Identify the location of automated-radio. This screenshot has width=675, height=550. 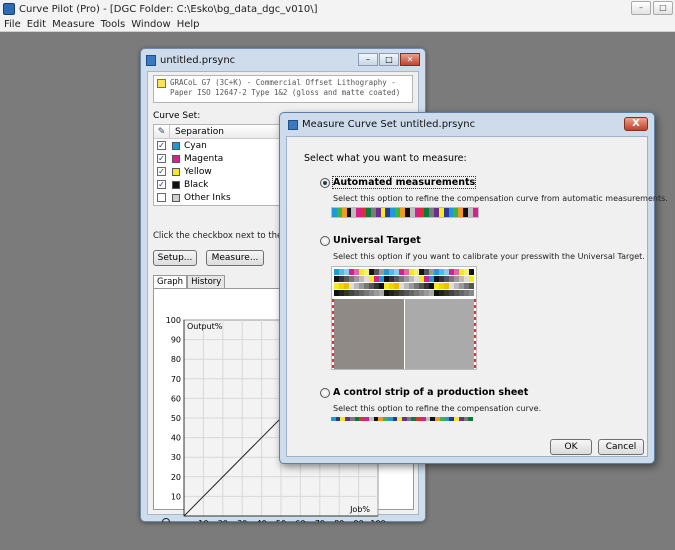
(325, 183).